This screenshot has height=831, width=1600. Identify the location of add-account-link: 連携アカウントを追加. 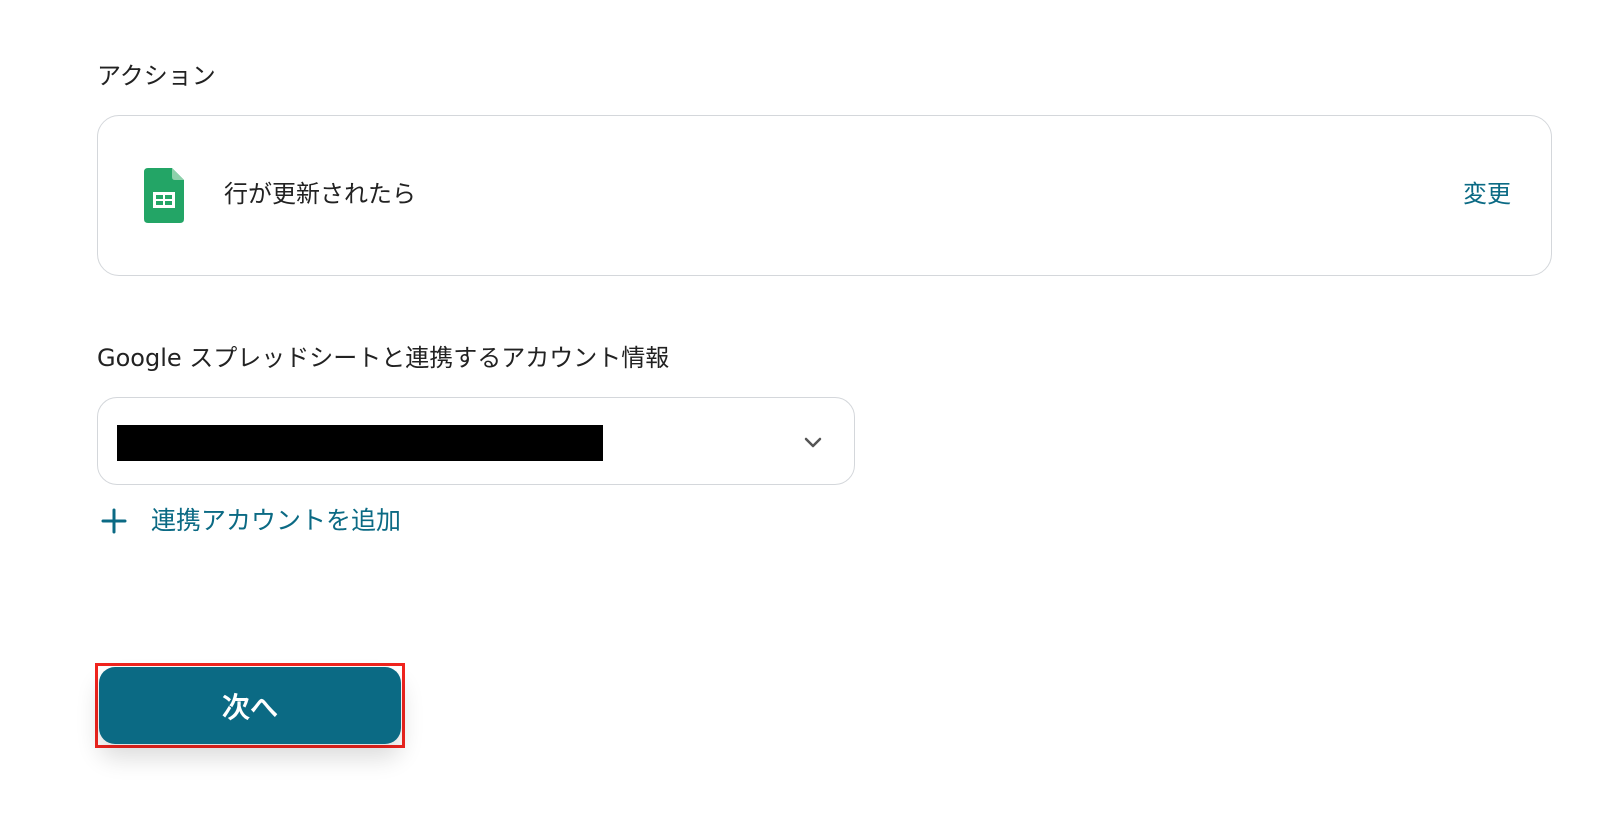
(251, 521).